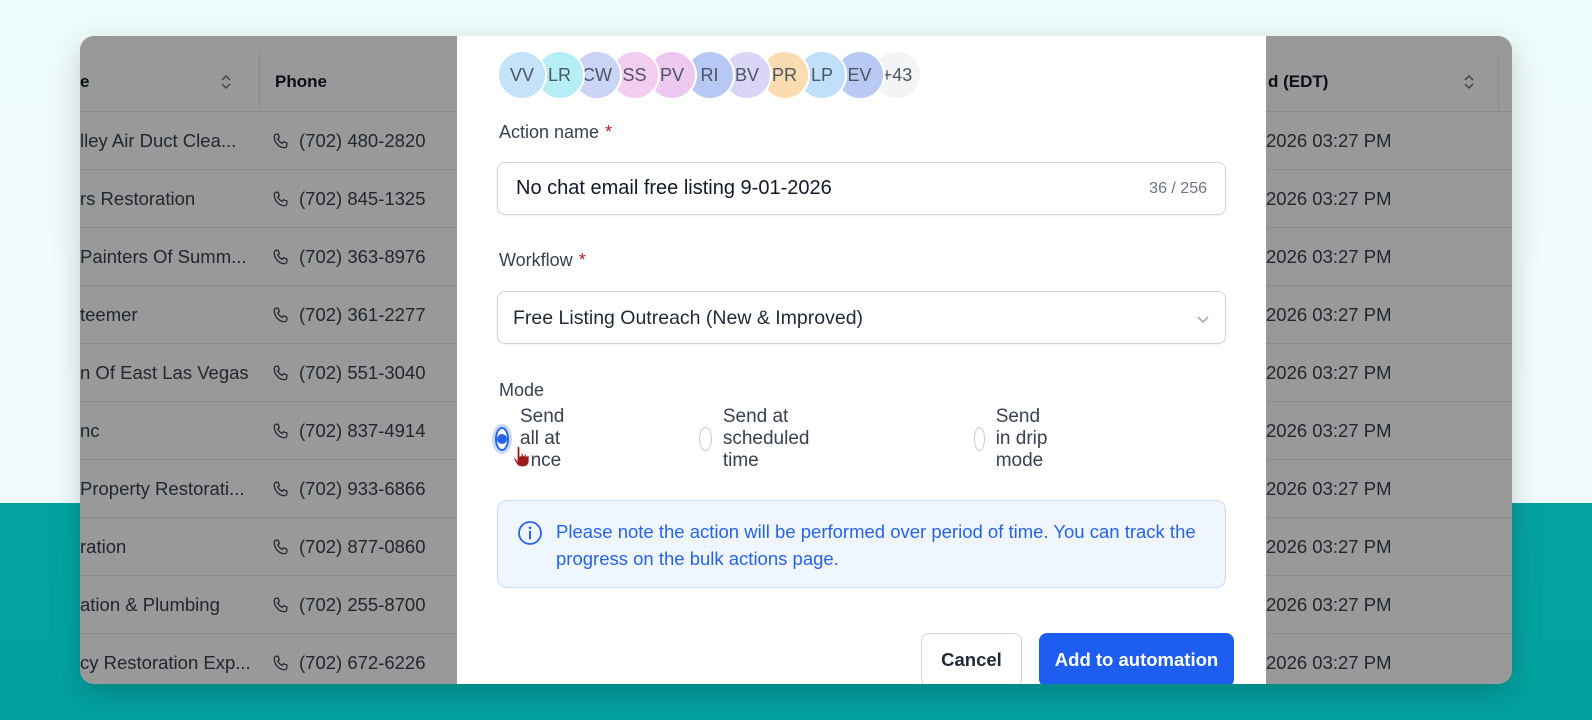  Describe the element at coordinates (688, 318) in the screenshot. I see `workflow-selected-value: Free Listing Outreach (New & Improved)` at that location.